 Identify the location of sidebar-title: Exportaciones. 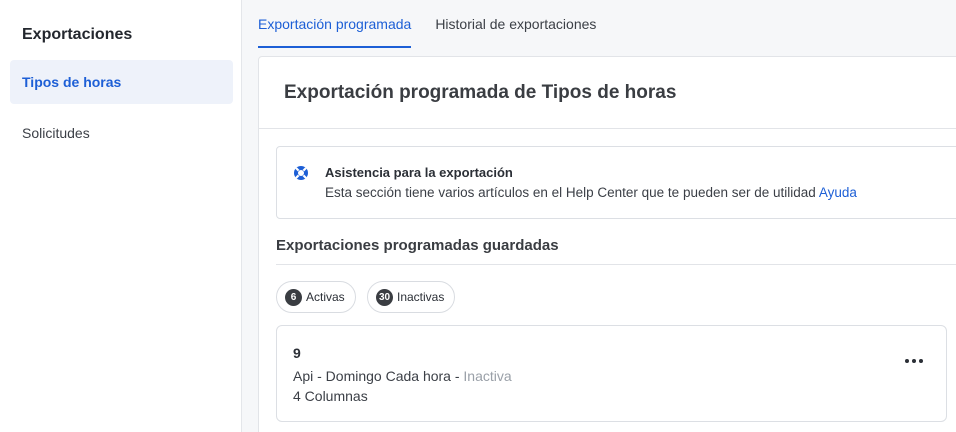
(77, 34).